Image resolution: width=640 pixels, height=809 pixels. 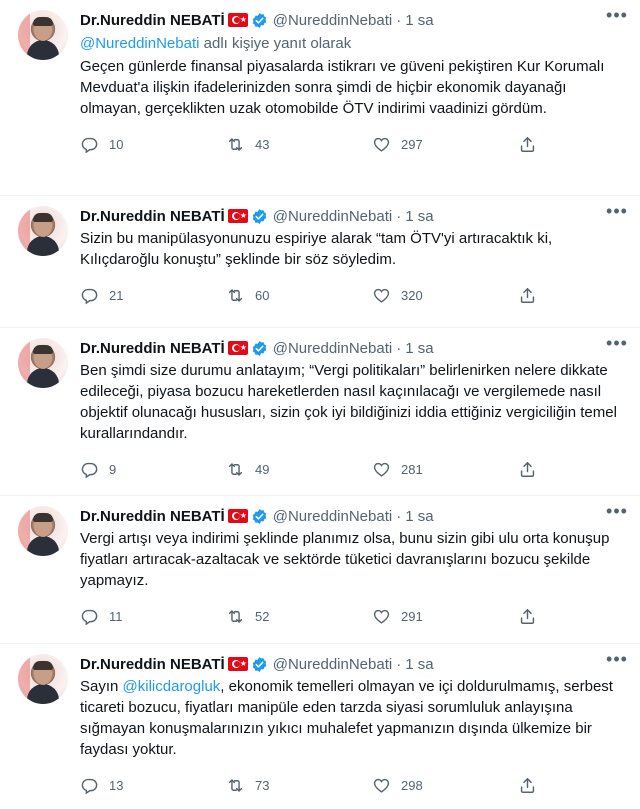 I want to click on tweet-actions: 10 43 297, so click(x=353, y=144).